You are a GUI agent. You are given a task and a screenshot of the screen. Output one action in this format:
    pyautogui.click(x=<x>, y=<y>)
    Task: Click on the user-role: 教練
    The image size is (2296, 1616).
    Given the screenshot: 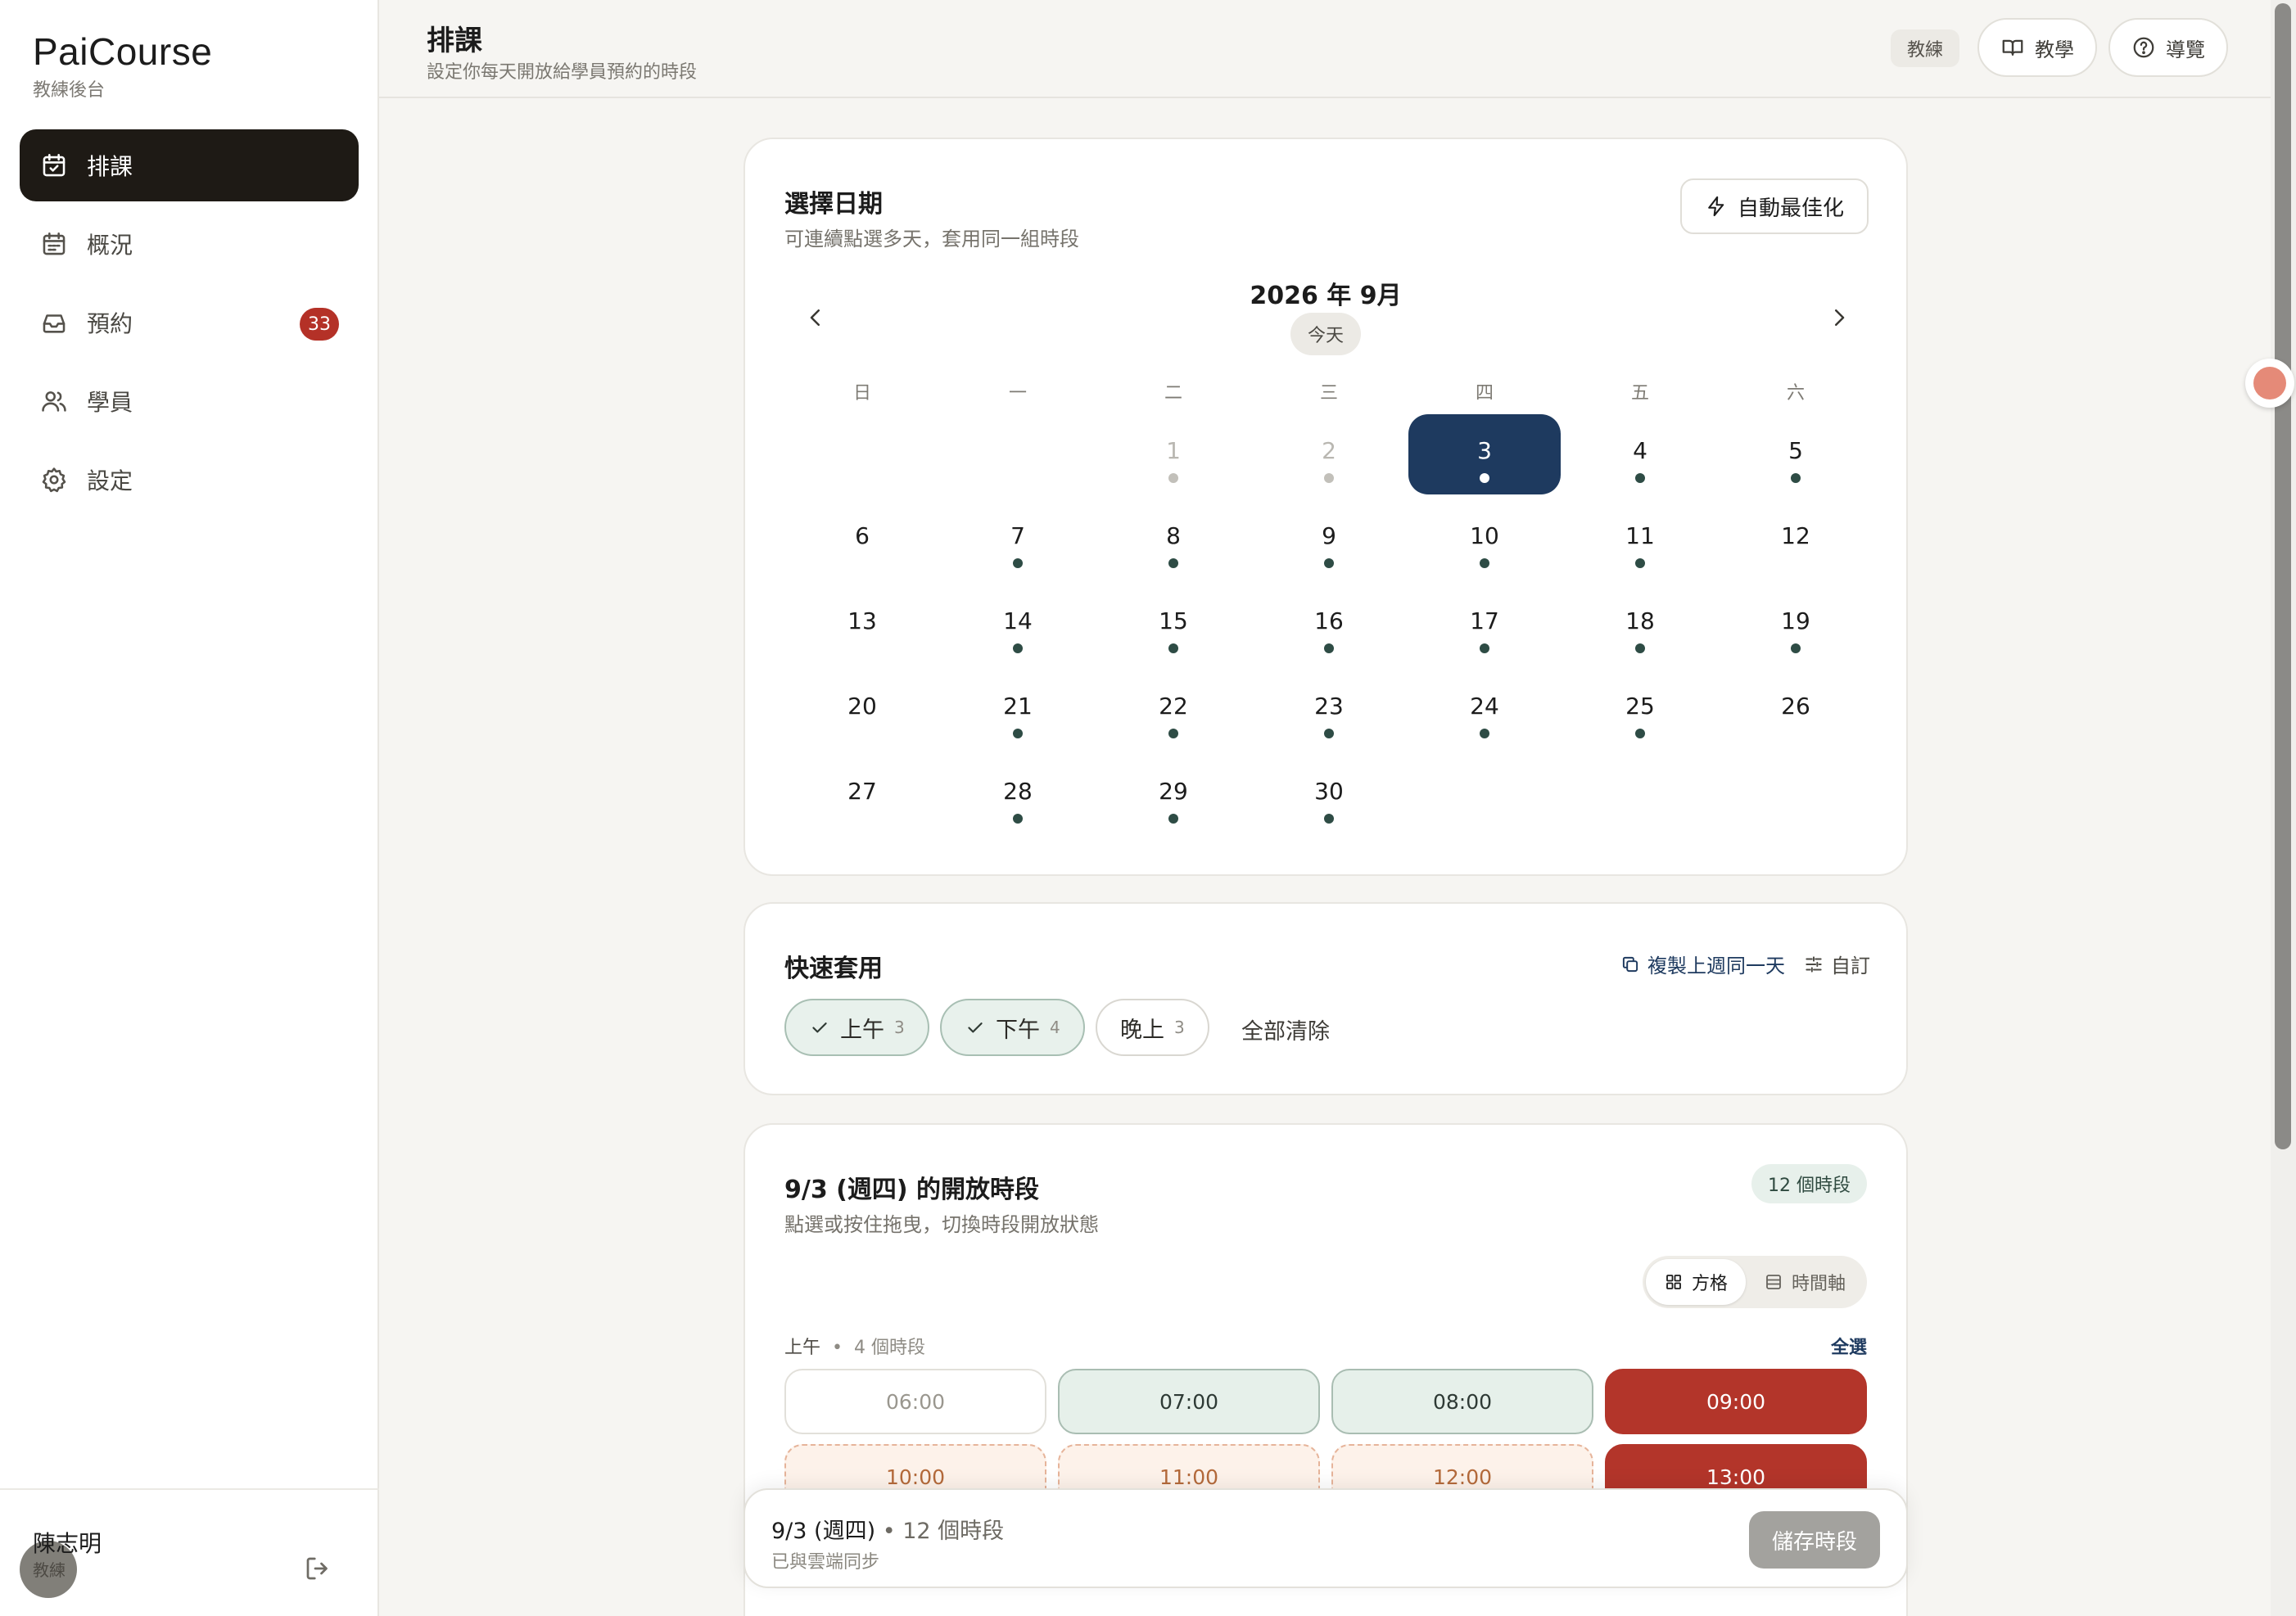 What is the action you would take?
    pyautogui.click(x=50, y=1570)
    